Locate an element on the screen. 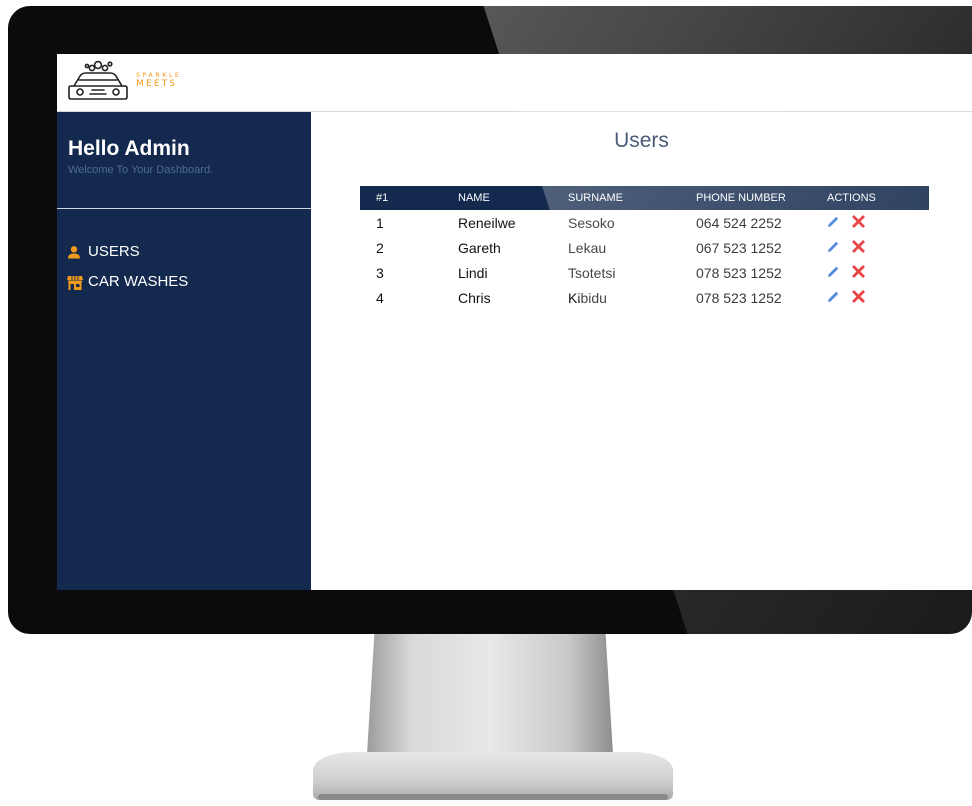 The image size is (972, 806). column-header-actions: ACTIONS is located at coordinates (851, 198).